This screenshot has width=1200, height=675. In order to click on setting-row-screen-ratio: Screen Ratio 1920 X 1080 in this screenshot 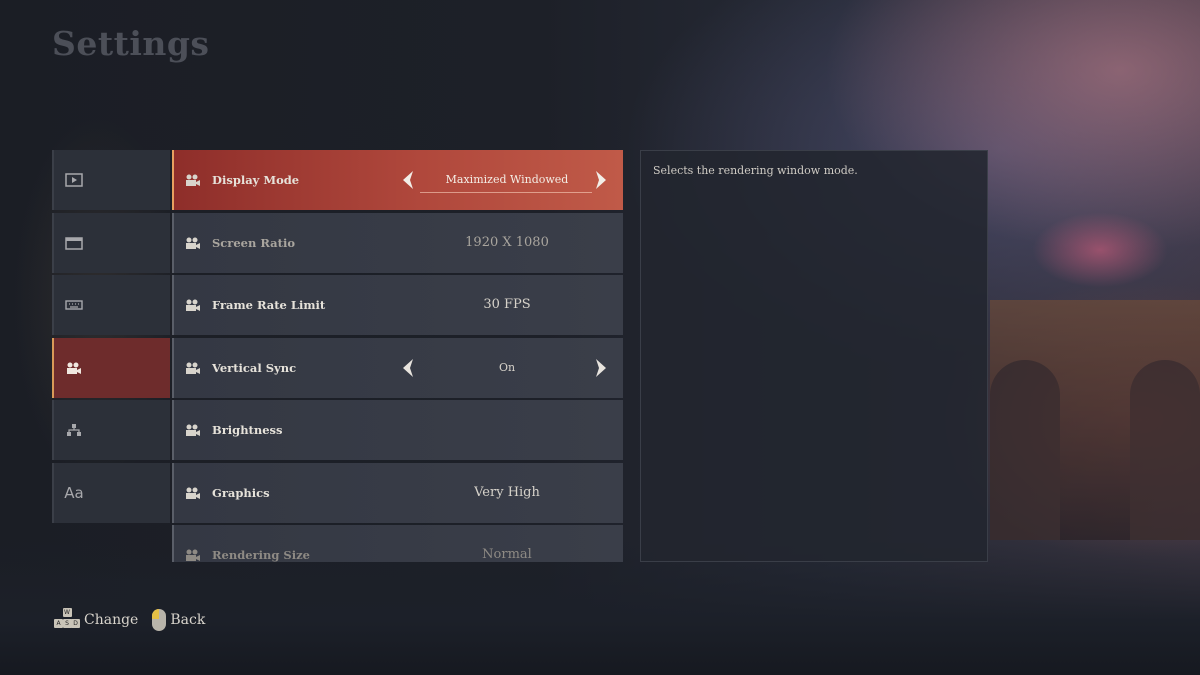, I will do `click(397, 242)`.